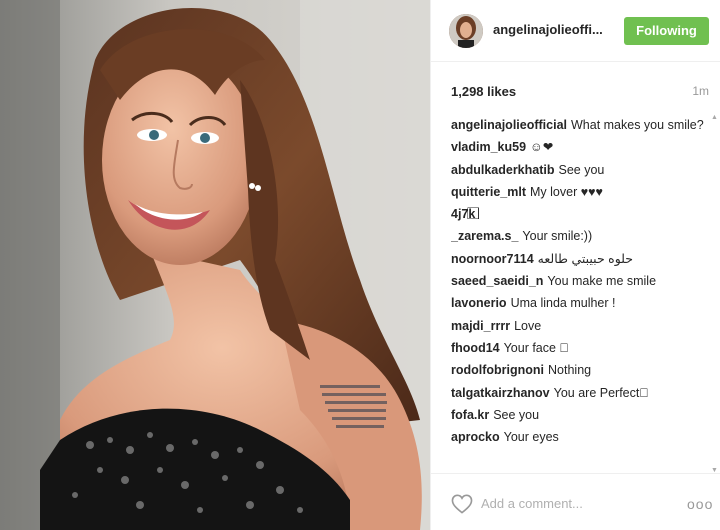 Image resolution: width=720 pixels, height=530 pixels. Describe the element at coordinates (700, 91) in the screenshot. I see `post-timestamp: 1m` at that location.